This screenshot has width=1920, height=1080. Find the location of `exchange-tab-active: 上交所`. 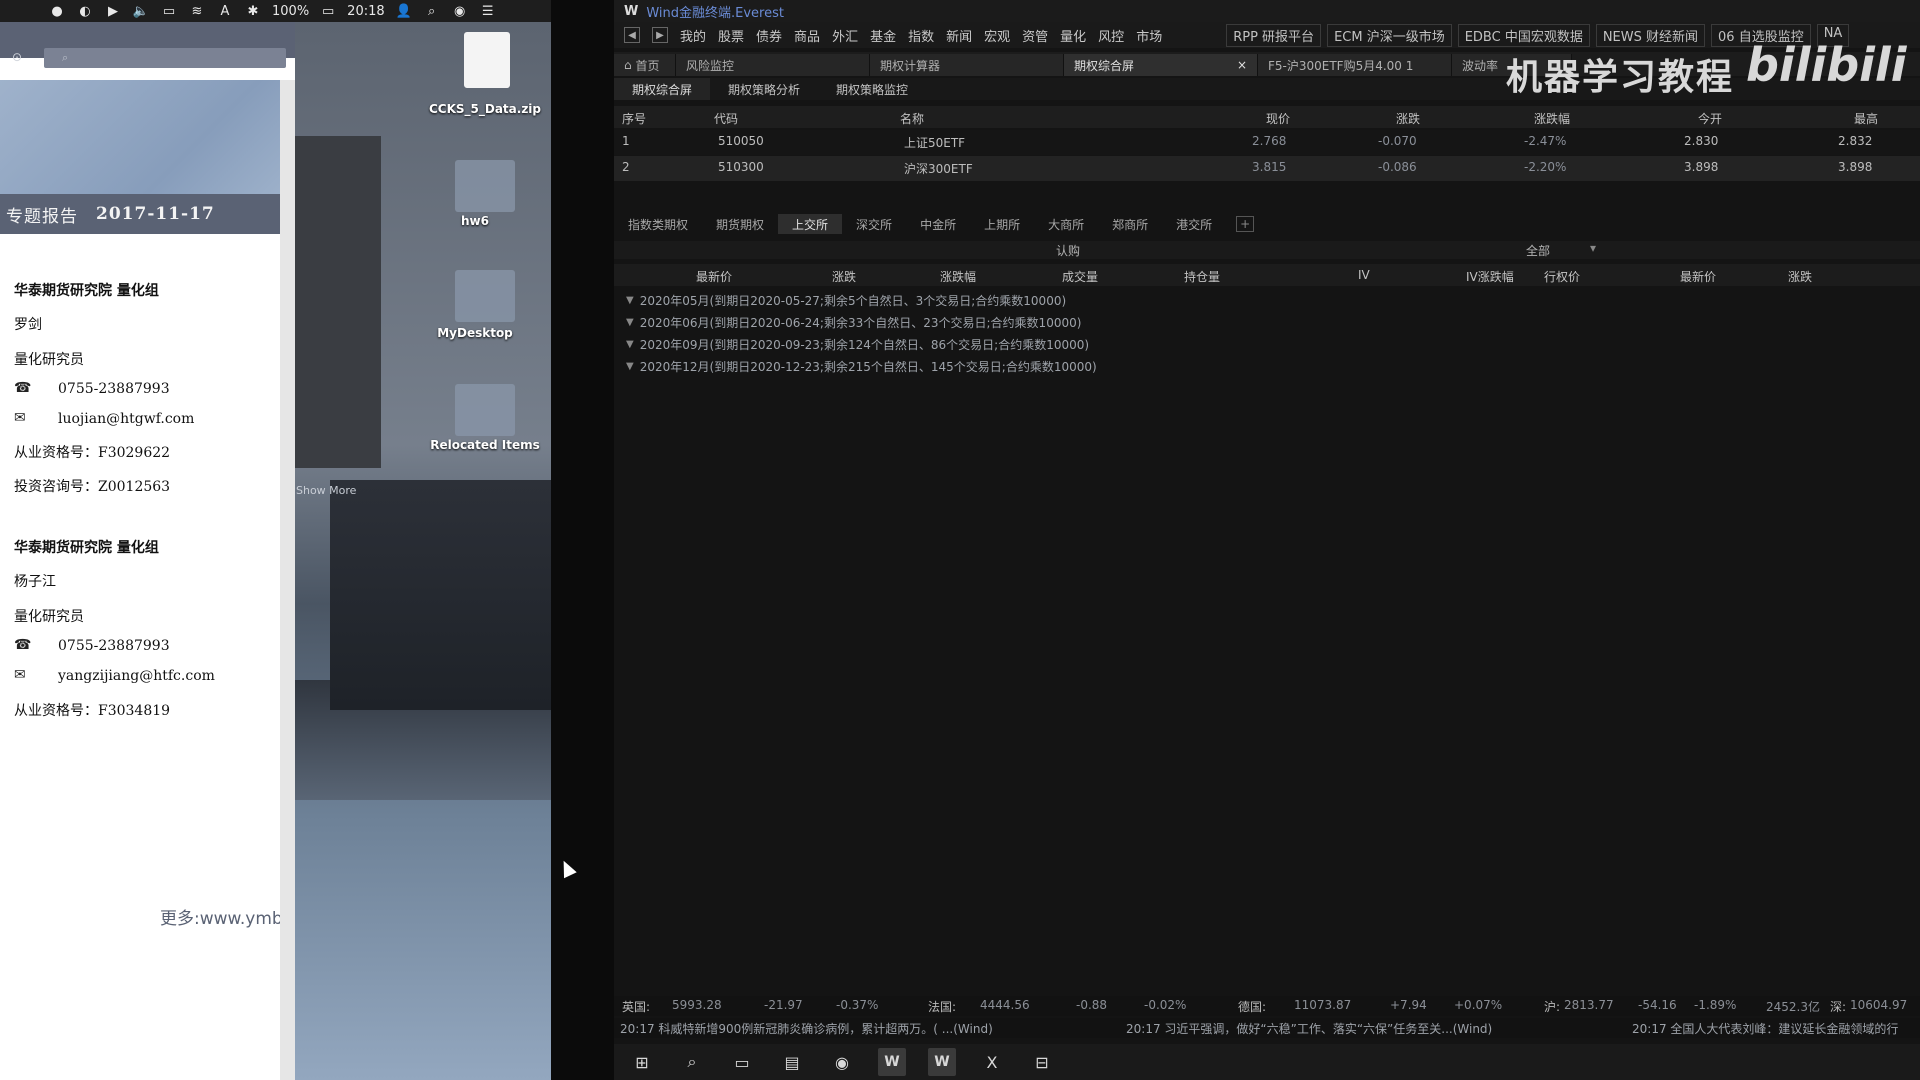

exchange-tab-active: 上交所 is located at coordinates (810, 224).